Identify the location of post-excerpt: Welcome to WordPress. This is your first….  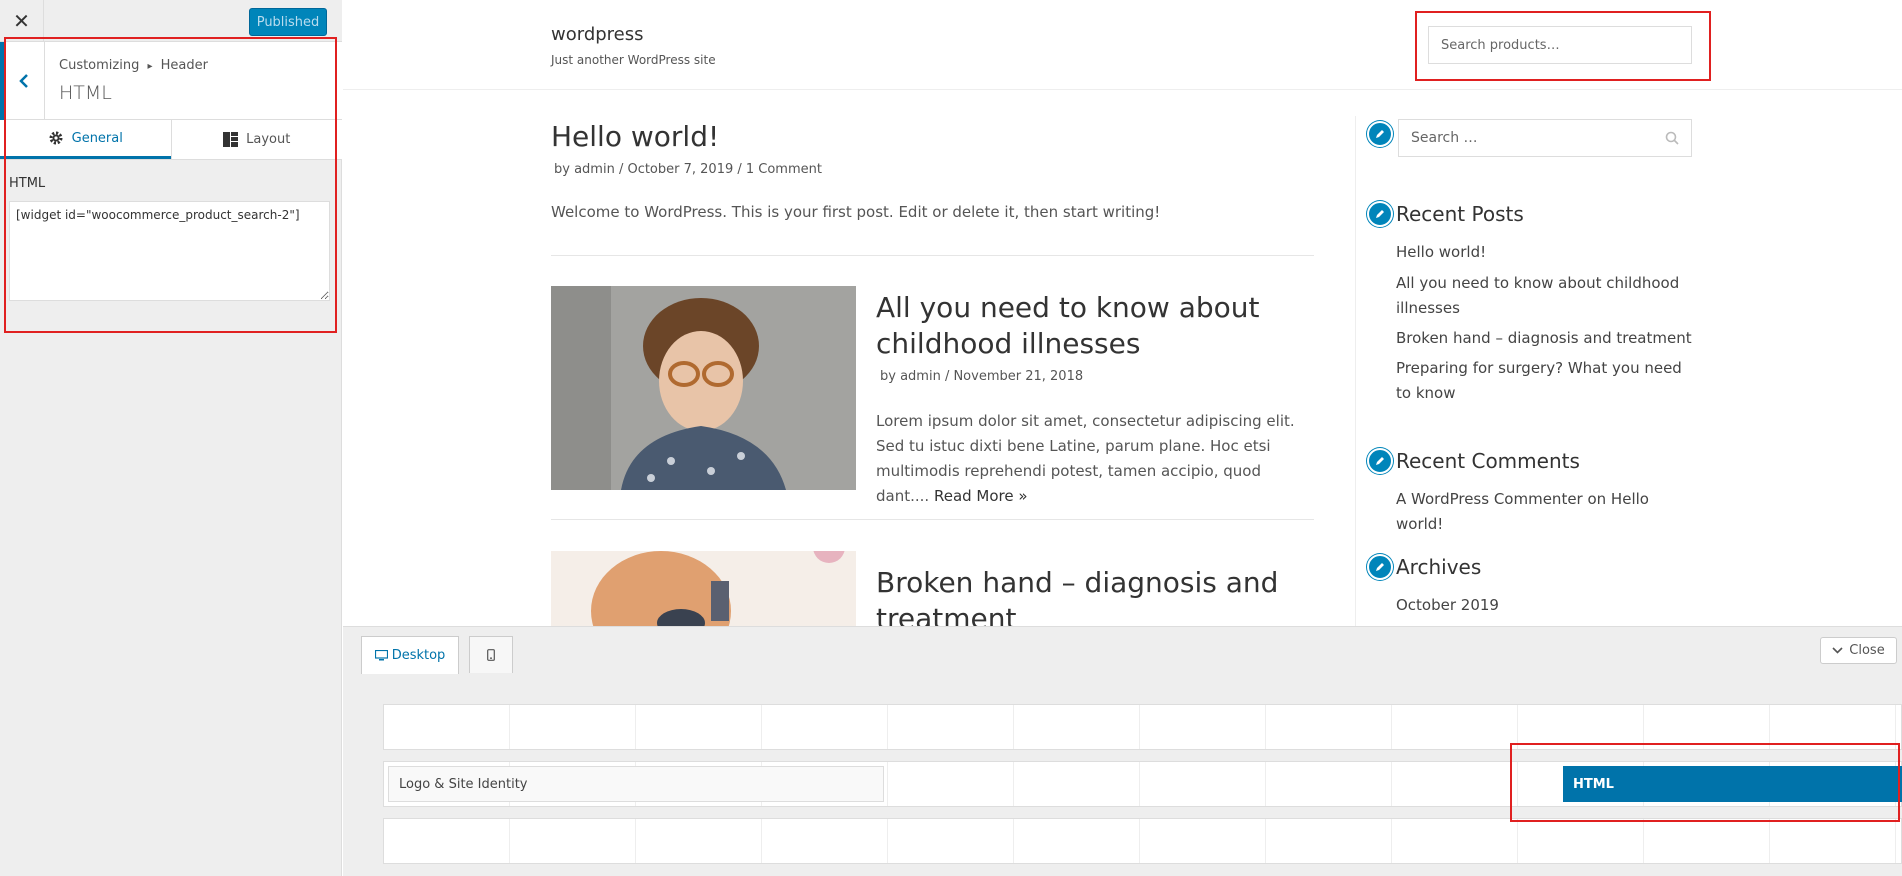
(856, 212).